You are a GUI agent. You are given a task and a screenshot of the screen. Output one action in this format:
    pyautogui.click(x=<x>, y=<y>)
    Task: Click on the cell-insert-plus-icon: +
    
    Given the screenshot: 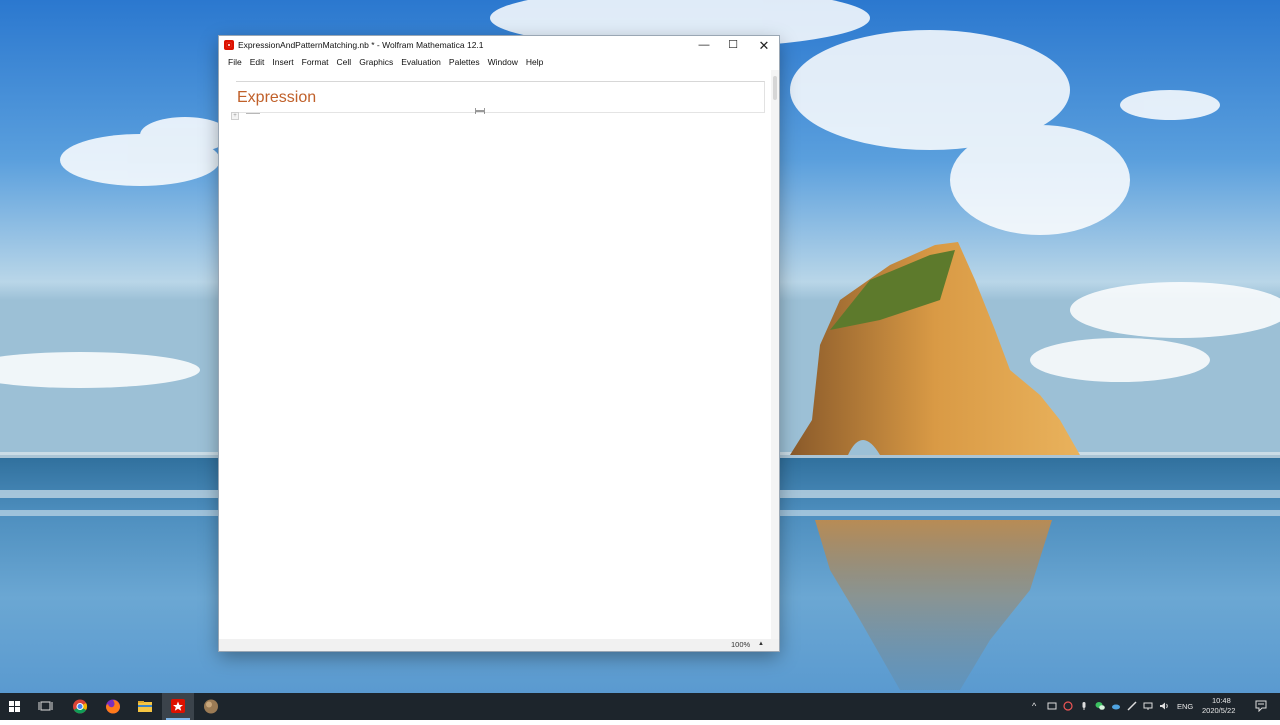 What is the action you would take?
    pyautogui.click(x=235, y=116)
    